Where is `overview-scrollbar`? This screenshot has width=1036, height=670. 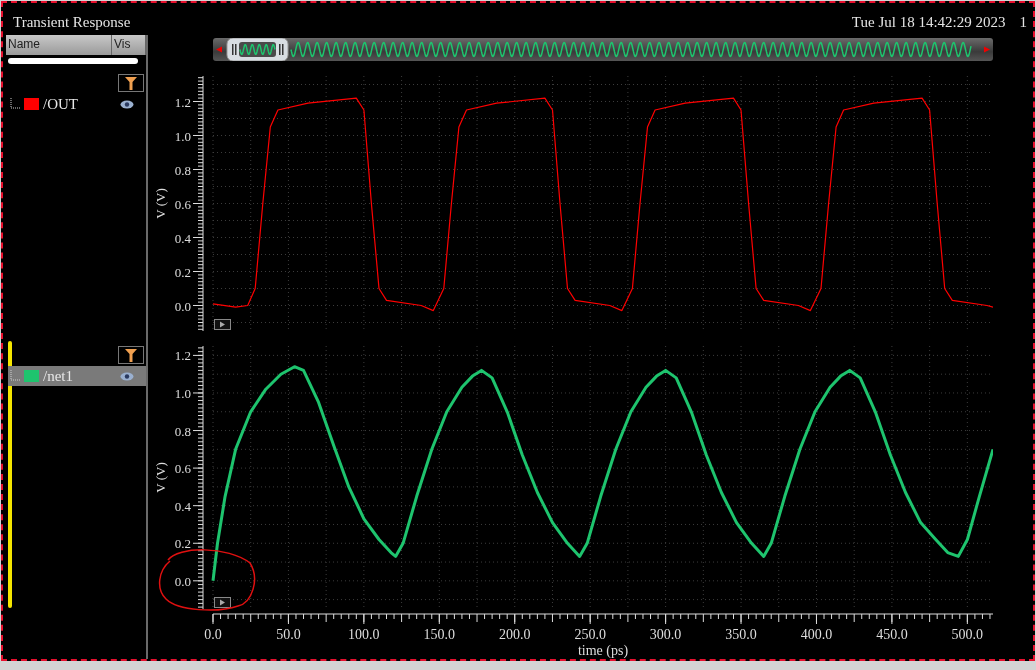 overview-scrollbar is located at coordinates (603, 49).